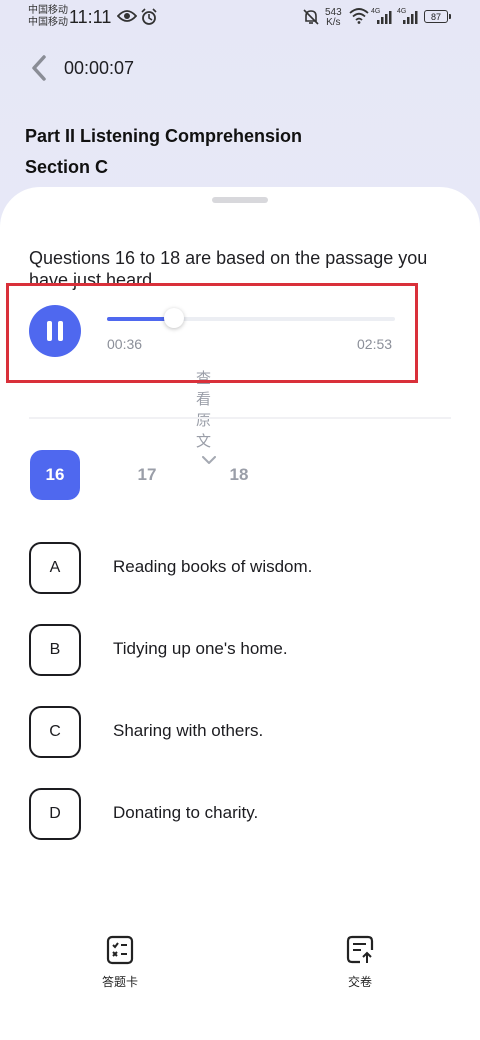 Image resolution: width=480 pixels, height=1040 pixels. I want to click on option-c: C Sharing with others., so click(239, 732).